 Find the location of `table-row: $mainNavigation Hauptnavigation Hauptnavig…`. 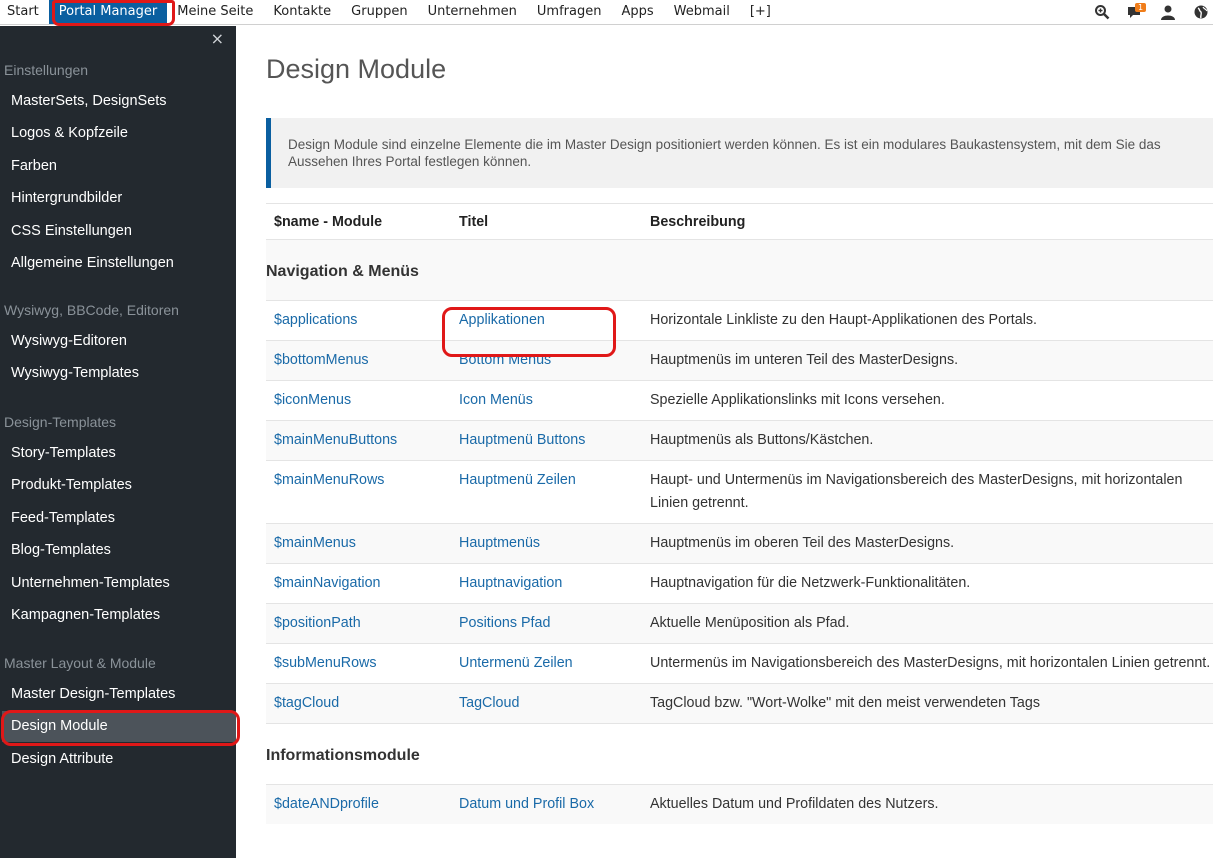

table-row: $mainNavigation Hauptnavigation Hauptnavig… is located at coordinates (739, 583).